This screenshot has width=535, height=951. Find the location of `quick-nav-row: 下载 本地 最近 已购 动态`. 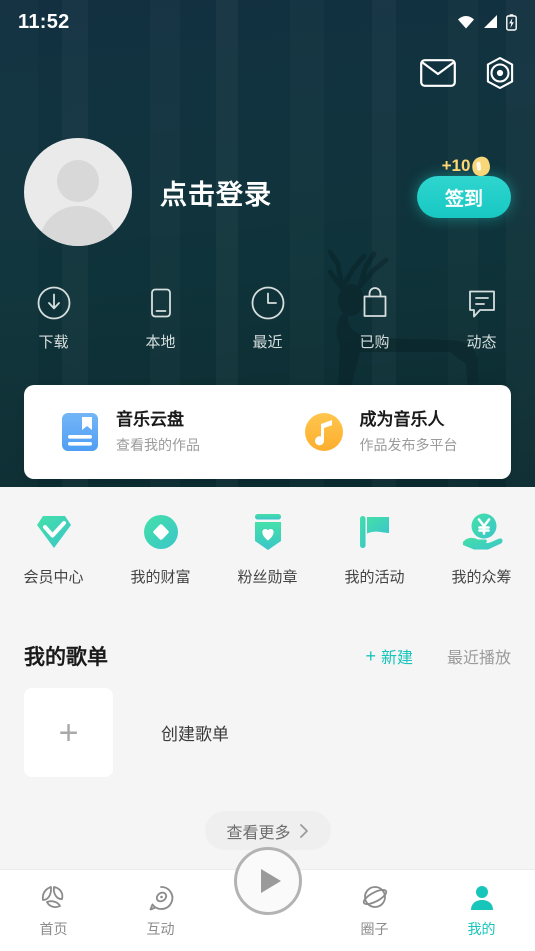

quick-nav-row: 下载 本地 最近 已购 动态 is located at coordinates (267, 318).